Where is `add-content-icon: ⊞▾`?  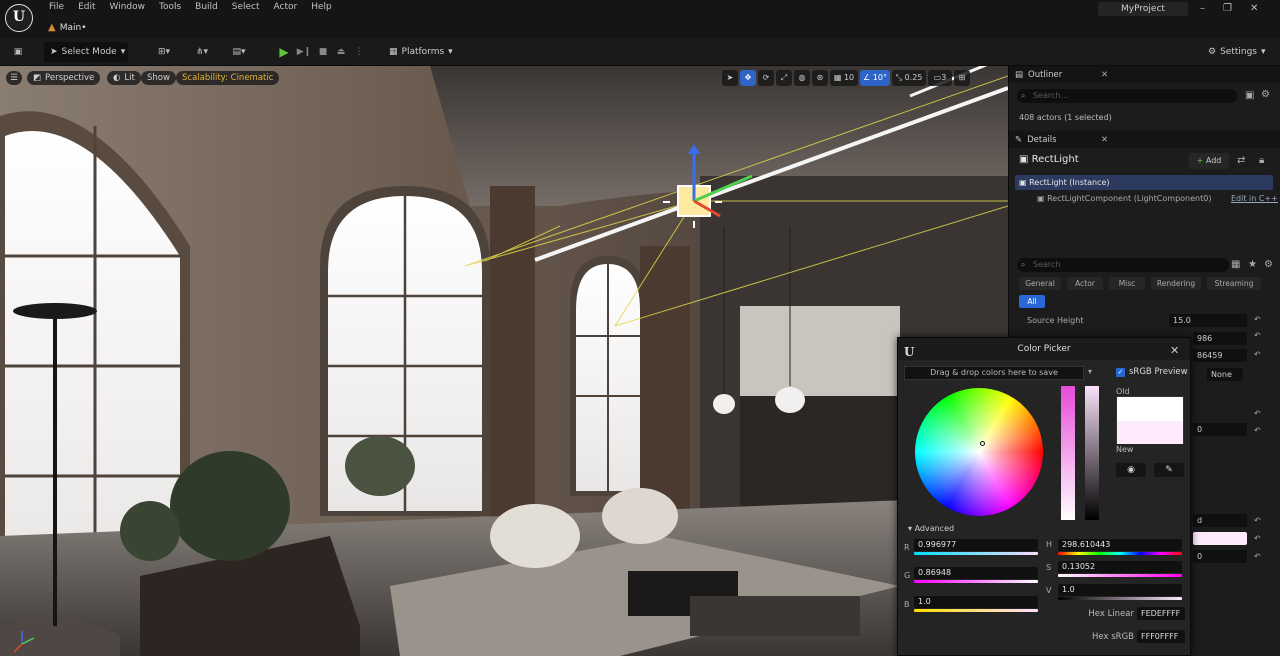
add-content-icon: ⊞▾ is located at coordinates (164, 52).